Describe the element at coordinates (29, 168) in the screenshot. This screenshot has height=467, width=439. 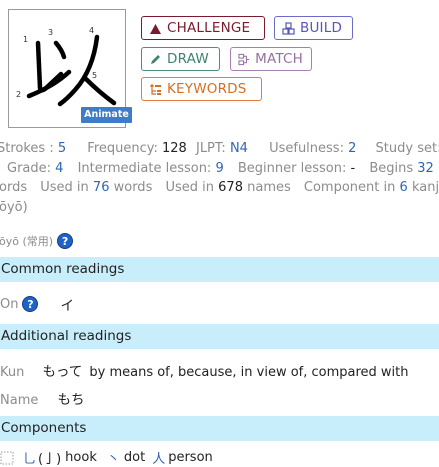
I see `grade-label: Grade:` at that location.